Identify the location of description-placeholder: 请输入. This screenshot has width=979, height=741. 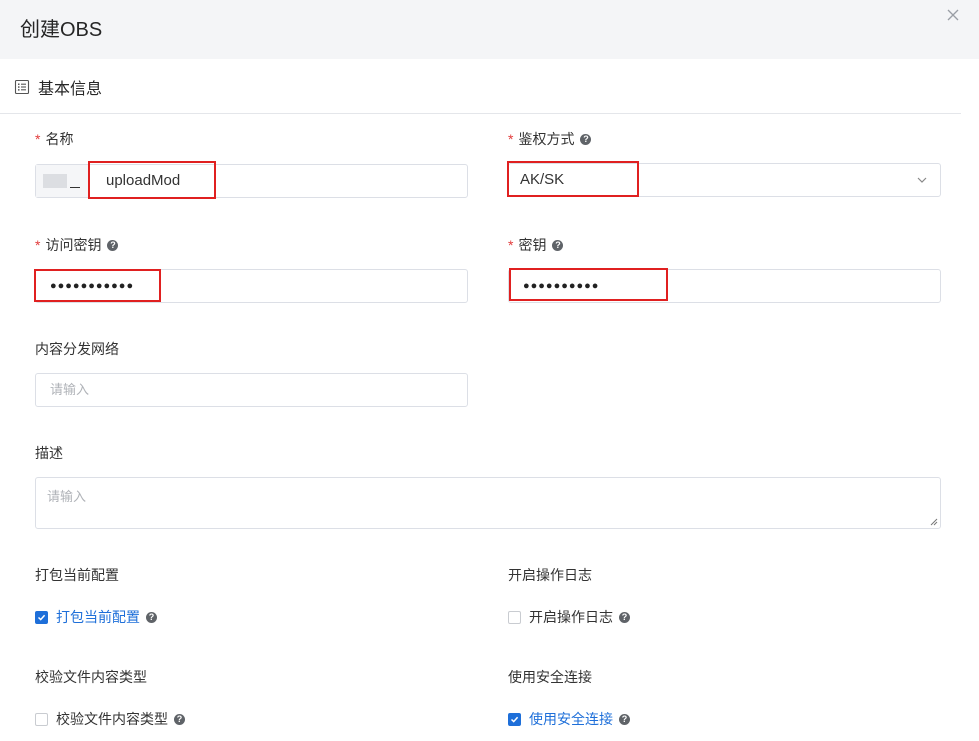
(67, 496).